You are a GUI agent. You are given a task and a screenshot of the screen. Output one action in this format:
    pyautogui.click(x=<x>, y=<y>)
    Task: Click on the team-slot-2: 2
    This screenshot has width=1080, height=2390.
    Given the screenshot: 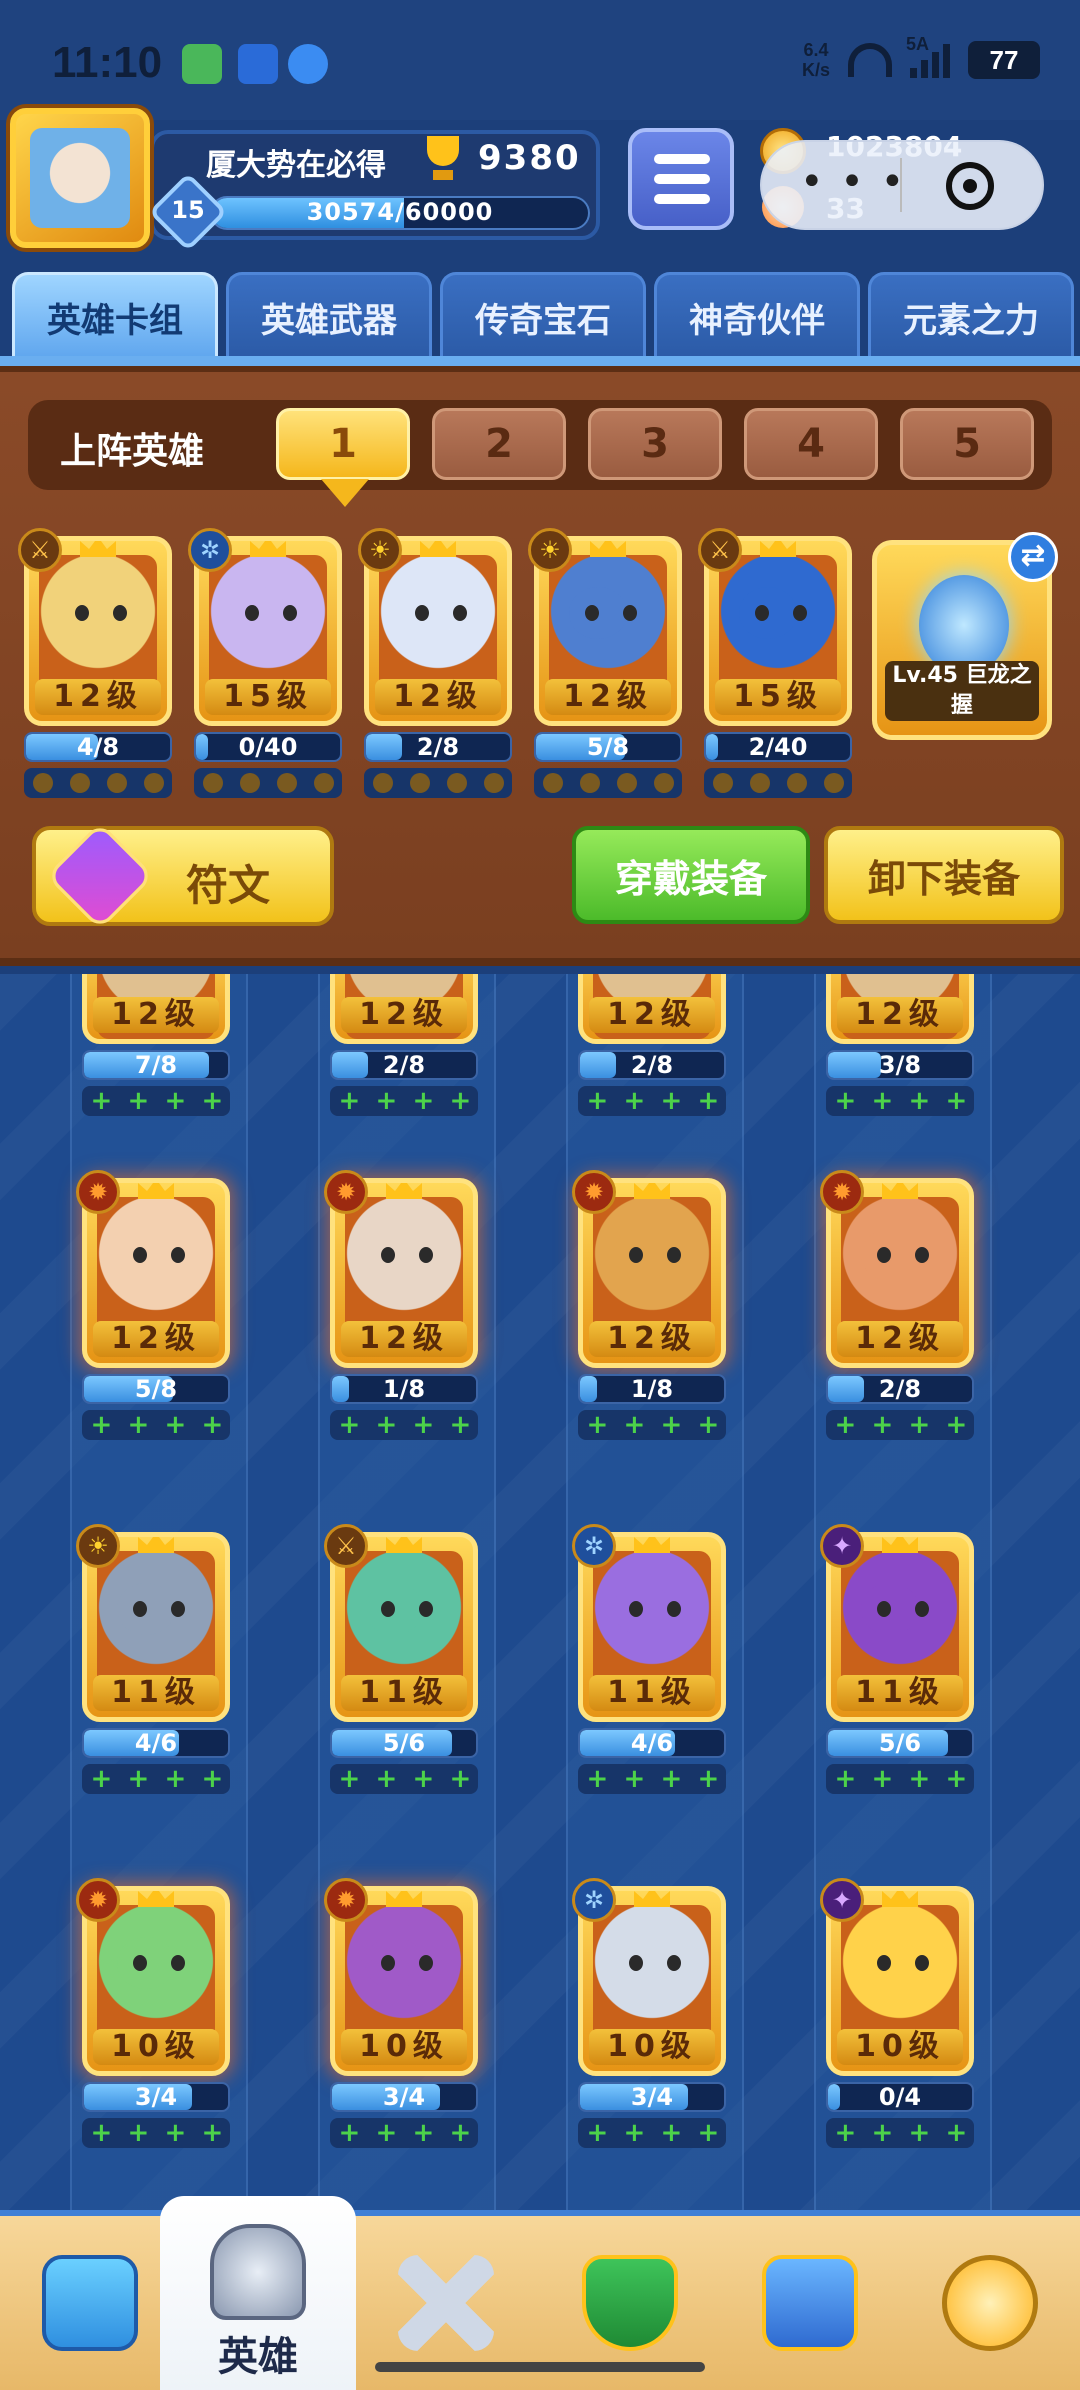 What is the action you would take?
    pyautogui.click(x=499, y=444)
    